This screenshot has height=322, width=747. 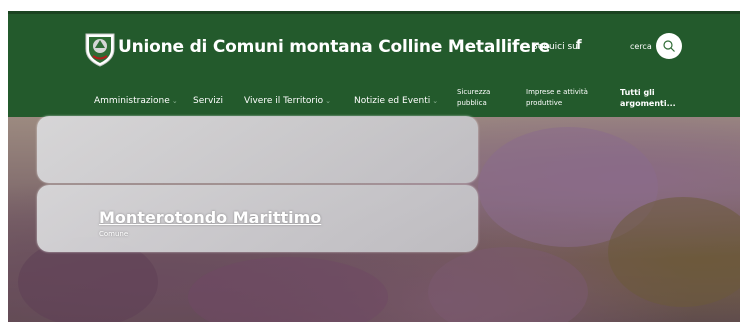 What do you see at coordinates (472, 103) in the screenshot?
I see `nav-label-line2: pubblica` at bounding box center [472, 103].